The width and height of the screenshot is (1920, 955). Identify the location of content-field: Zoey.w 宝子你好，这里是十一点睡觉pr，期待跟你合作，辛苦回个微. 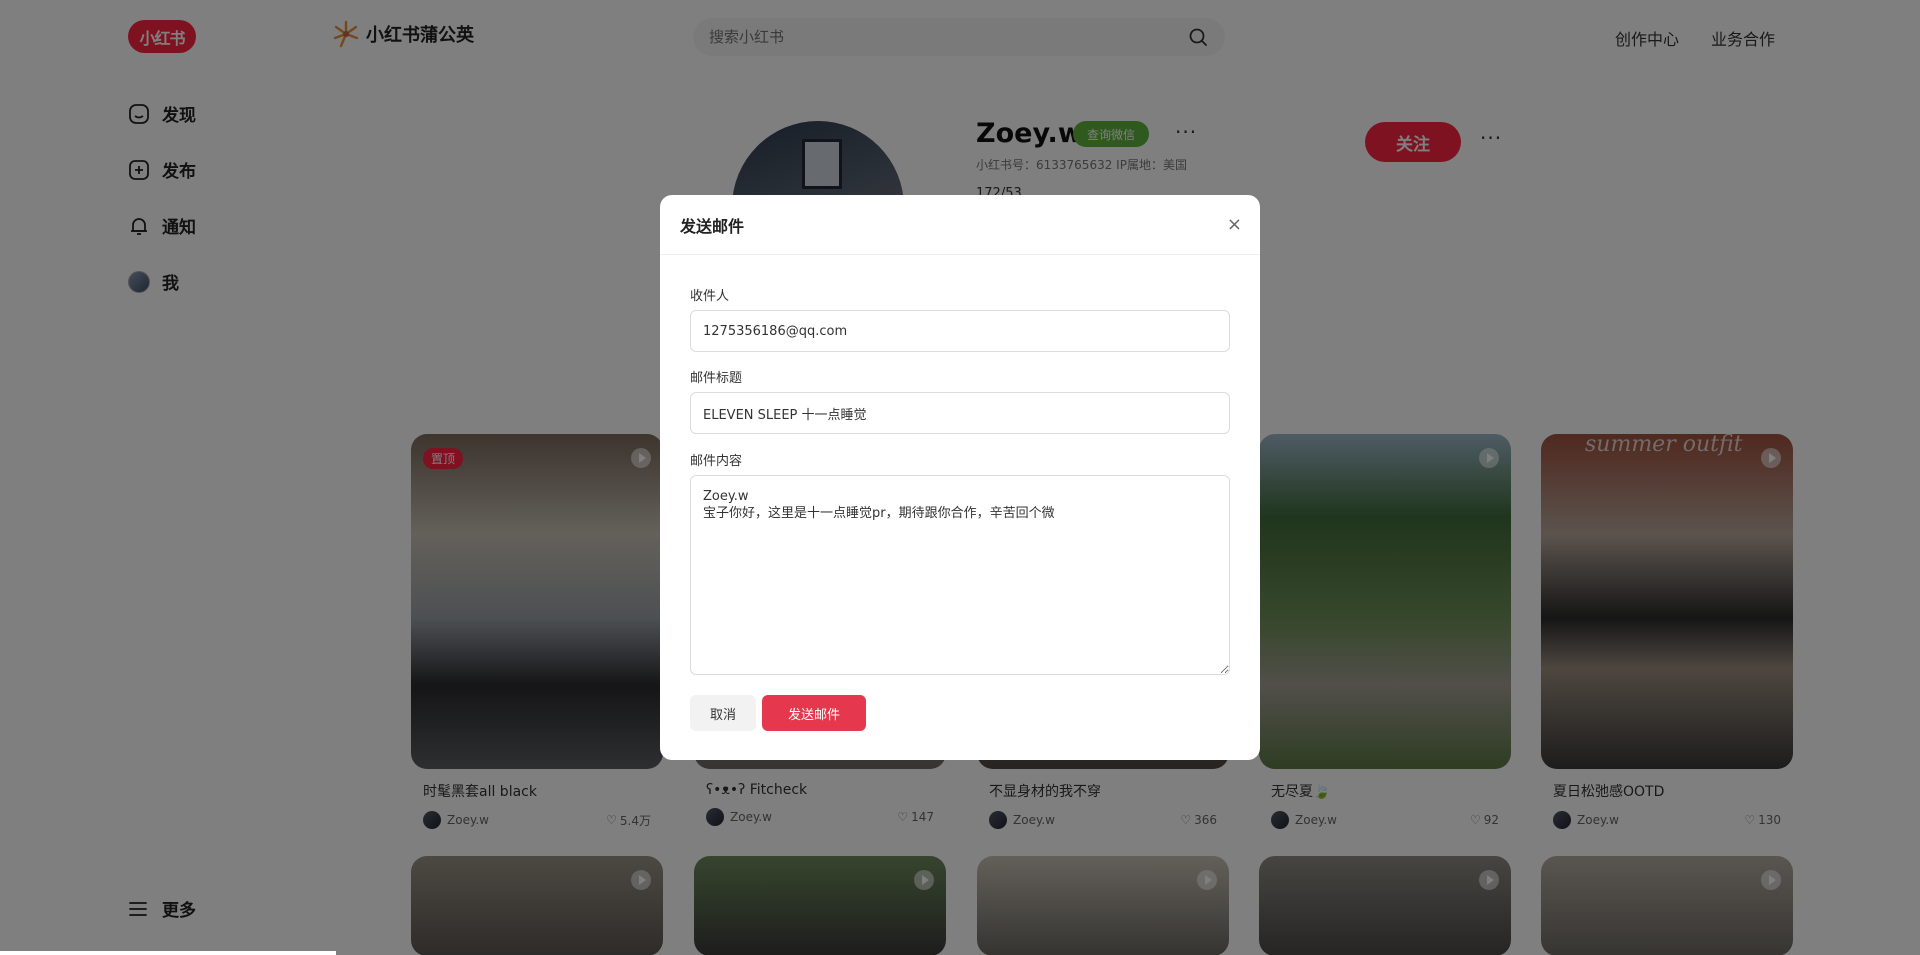
(960, 575).